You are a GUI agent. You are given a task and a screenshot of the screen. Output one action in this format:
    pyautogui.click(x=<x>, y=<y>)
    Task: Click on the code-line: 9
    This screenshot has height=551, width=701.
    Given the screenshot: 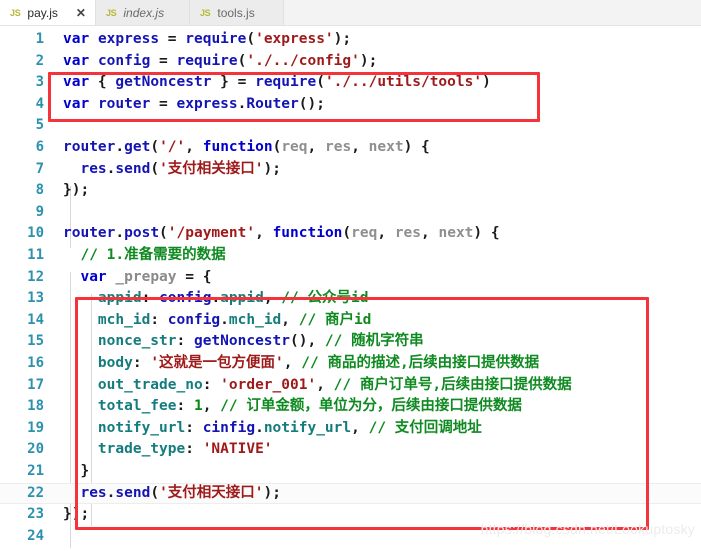 What is the action you would take?
    pyautogui.click(x=350, y=213)
    